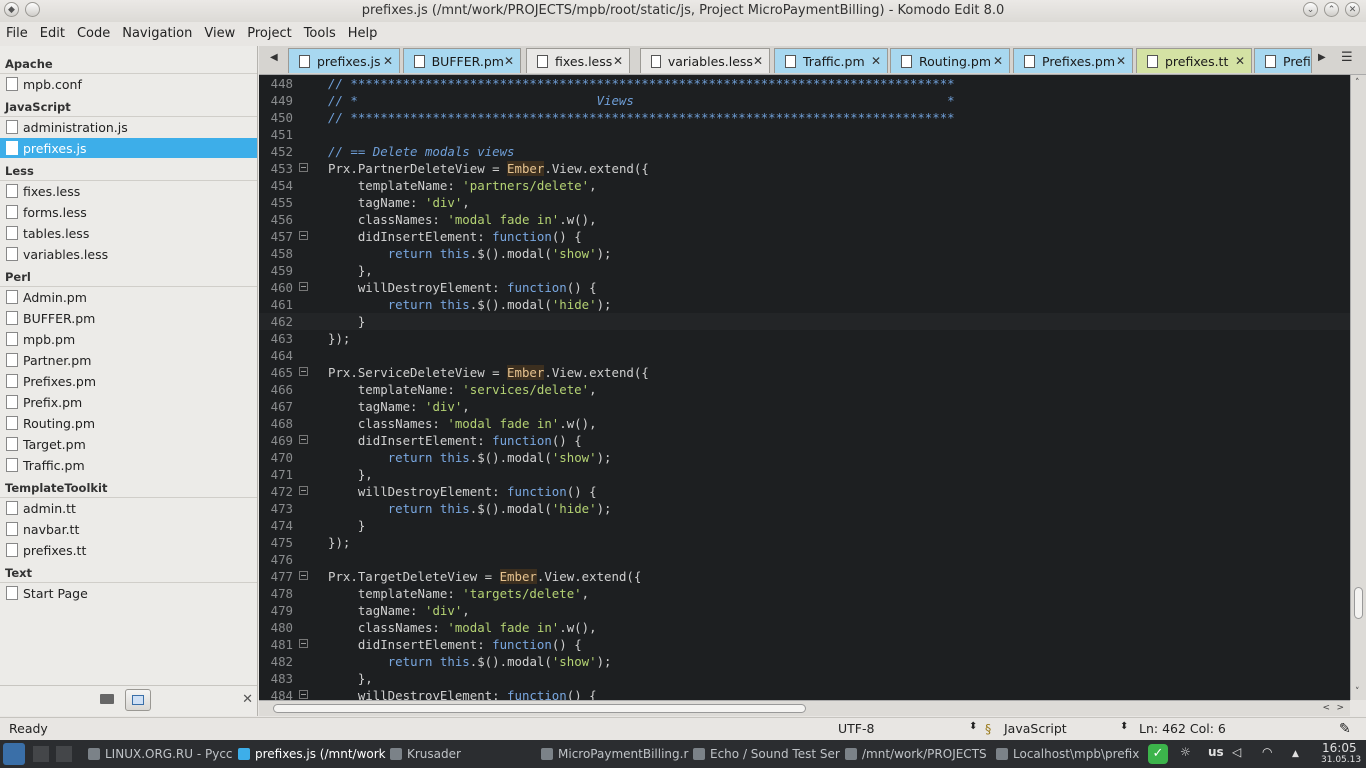  I want to click on code-text: },, so click(350, 474).